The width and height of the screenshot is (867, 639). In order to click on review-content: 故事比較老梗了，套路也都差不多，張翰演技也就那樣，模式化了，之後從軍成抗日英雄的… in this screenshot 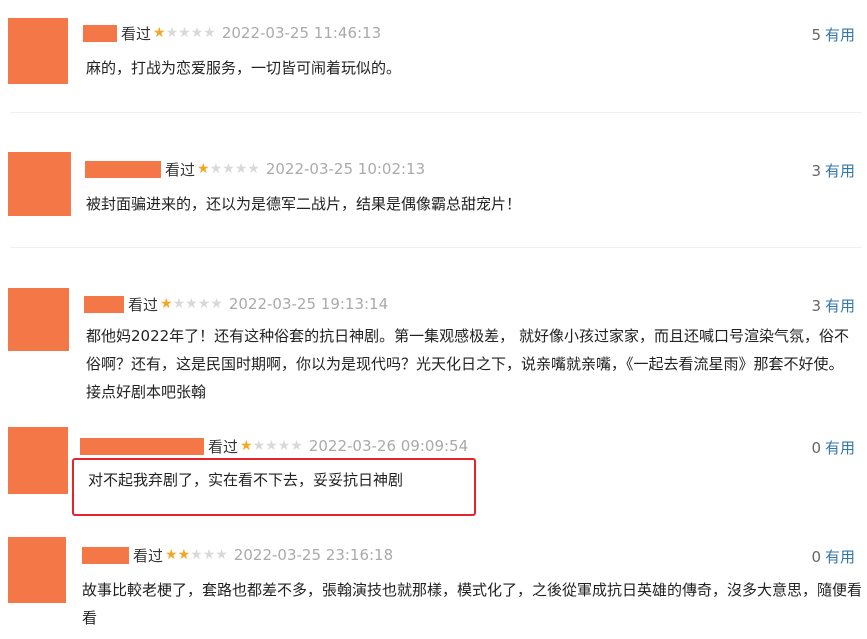, I will do `click(472, 604)`.